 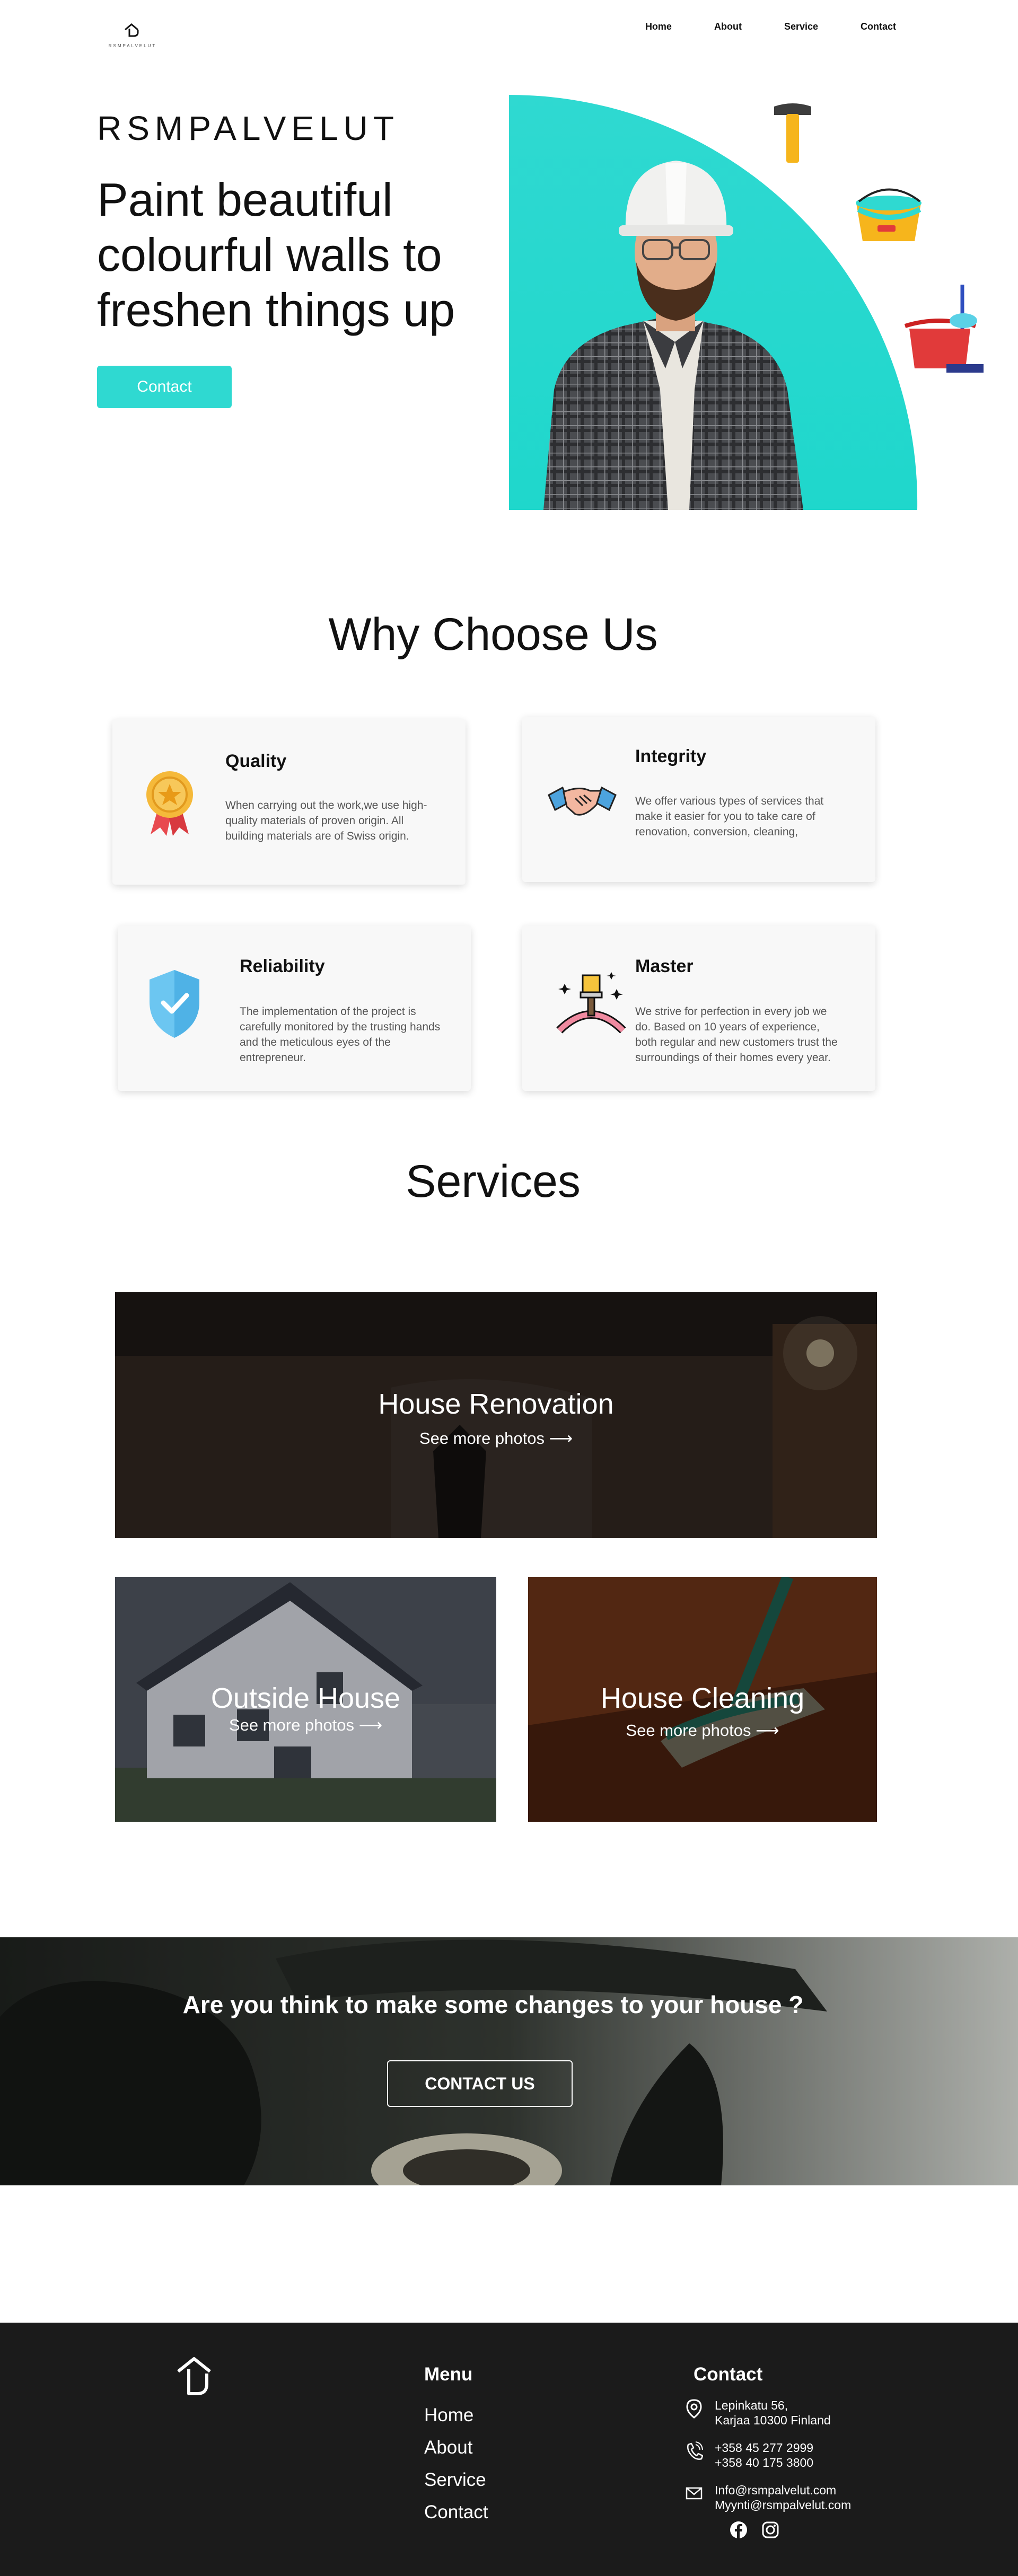 What do you see at coordinates (509, 32) in the screenshot?
I see `site-header: RSMPALVELUT Home About Service Contact` at bounding box center [509, 32].